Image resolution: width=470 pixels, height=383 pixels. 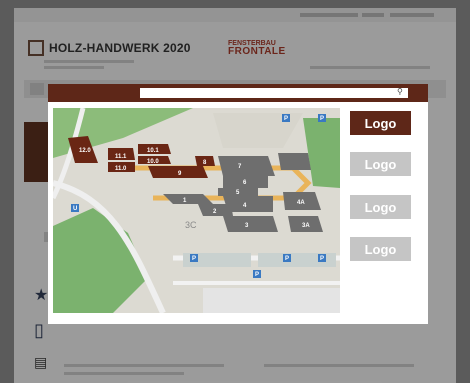 I want to click on svg-text: U, so click(x=75, y=209).